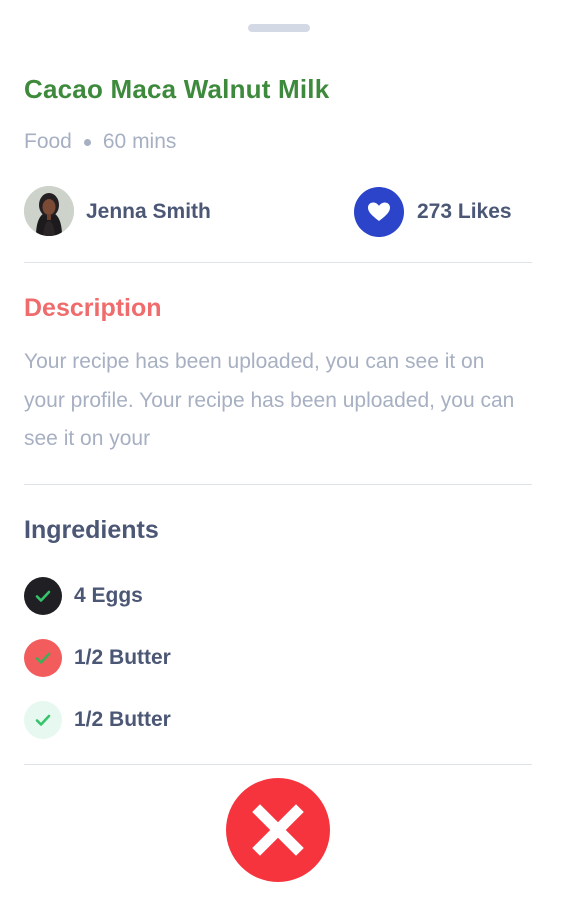 The image size is (564, 924). I want to click on close-button, so click(278, 830).